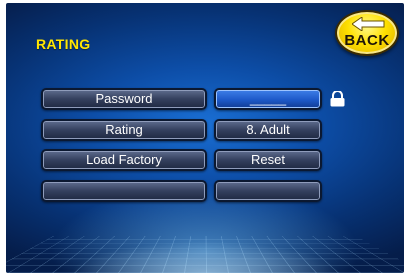 The width and height of the screenshot is (410, 277). What do you see at coordinates (268, 160) in the screenshot?
I see `reset-button: Reset` at bounding box center [268, 160].